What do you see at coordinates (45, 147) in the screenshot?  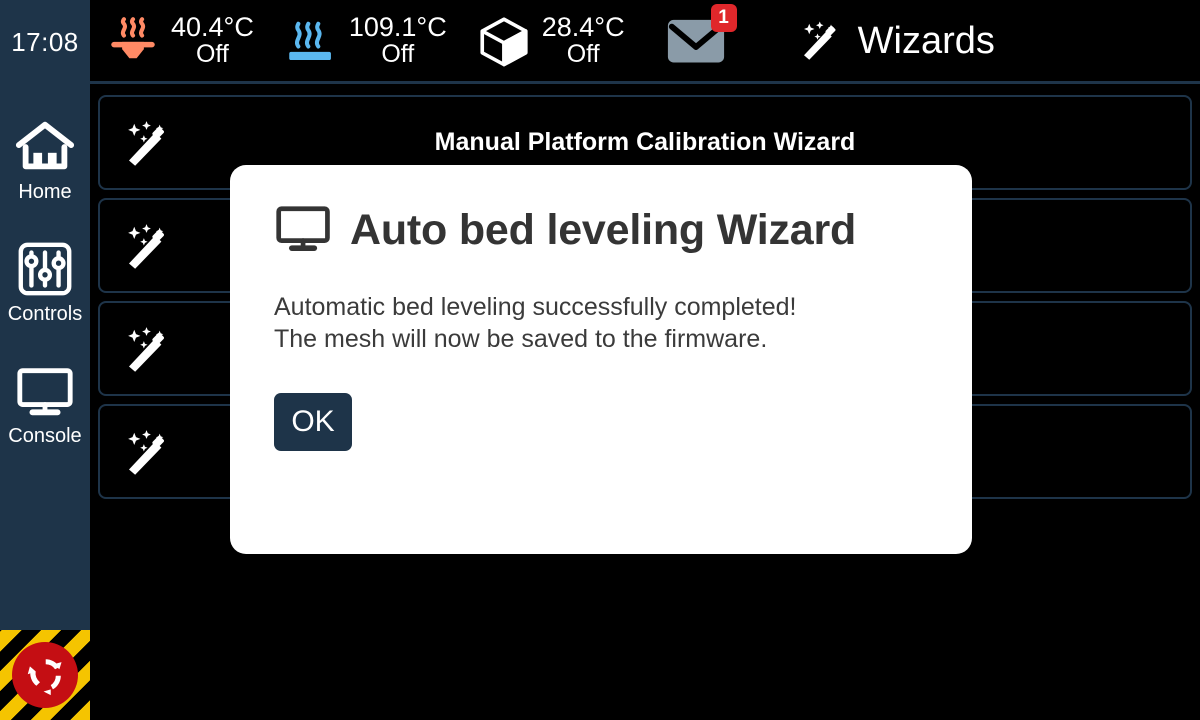 I see `home-icon` at bounding box center [45, 147].